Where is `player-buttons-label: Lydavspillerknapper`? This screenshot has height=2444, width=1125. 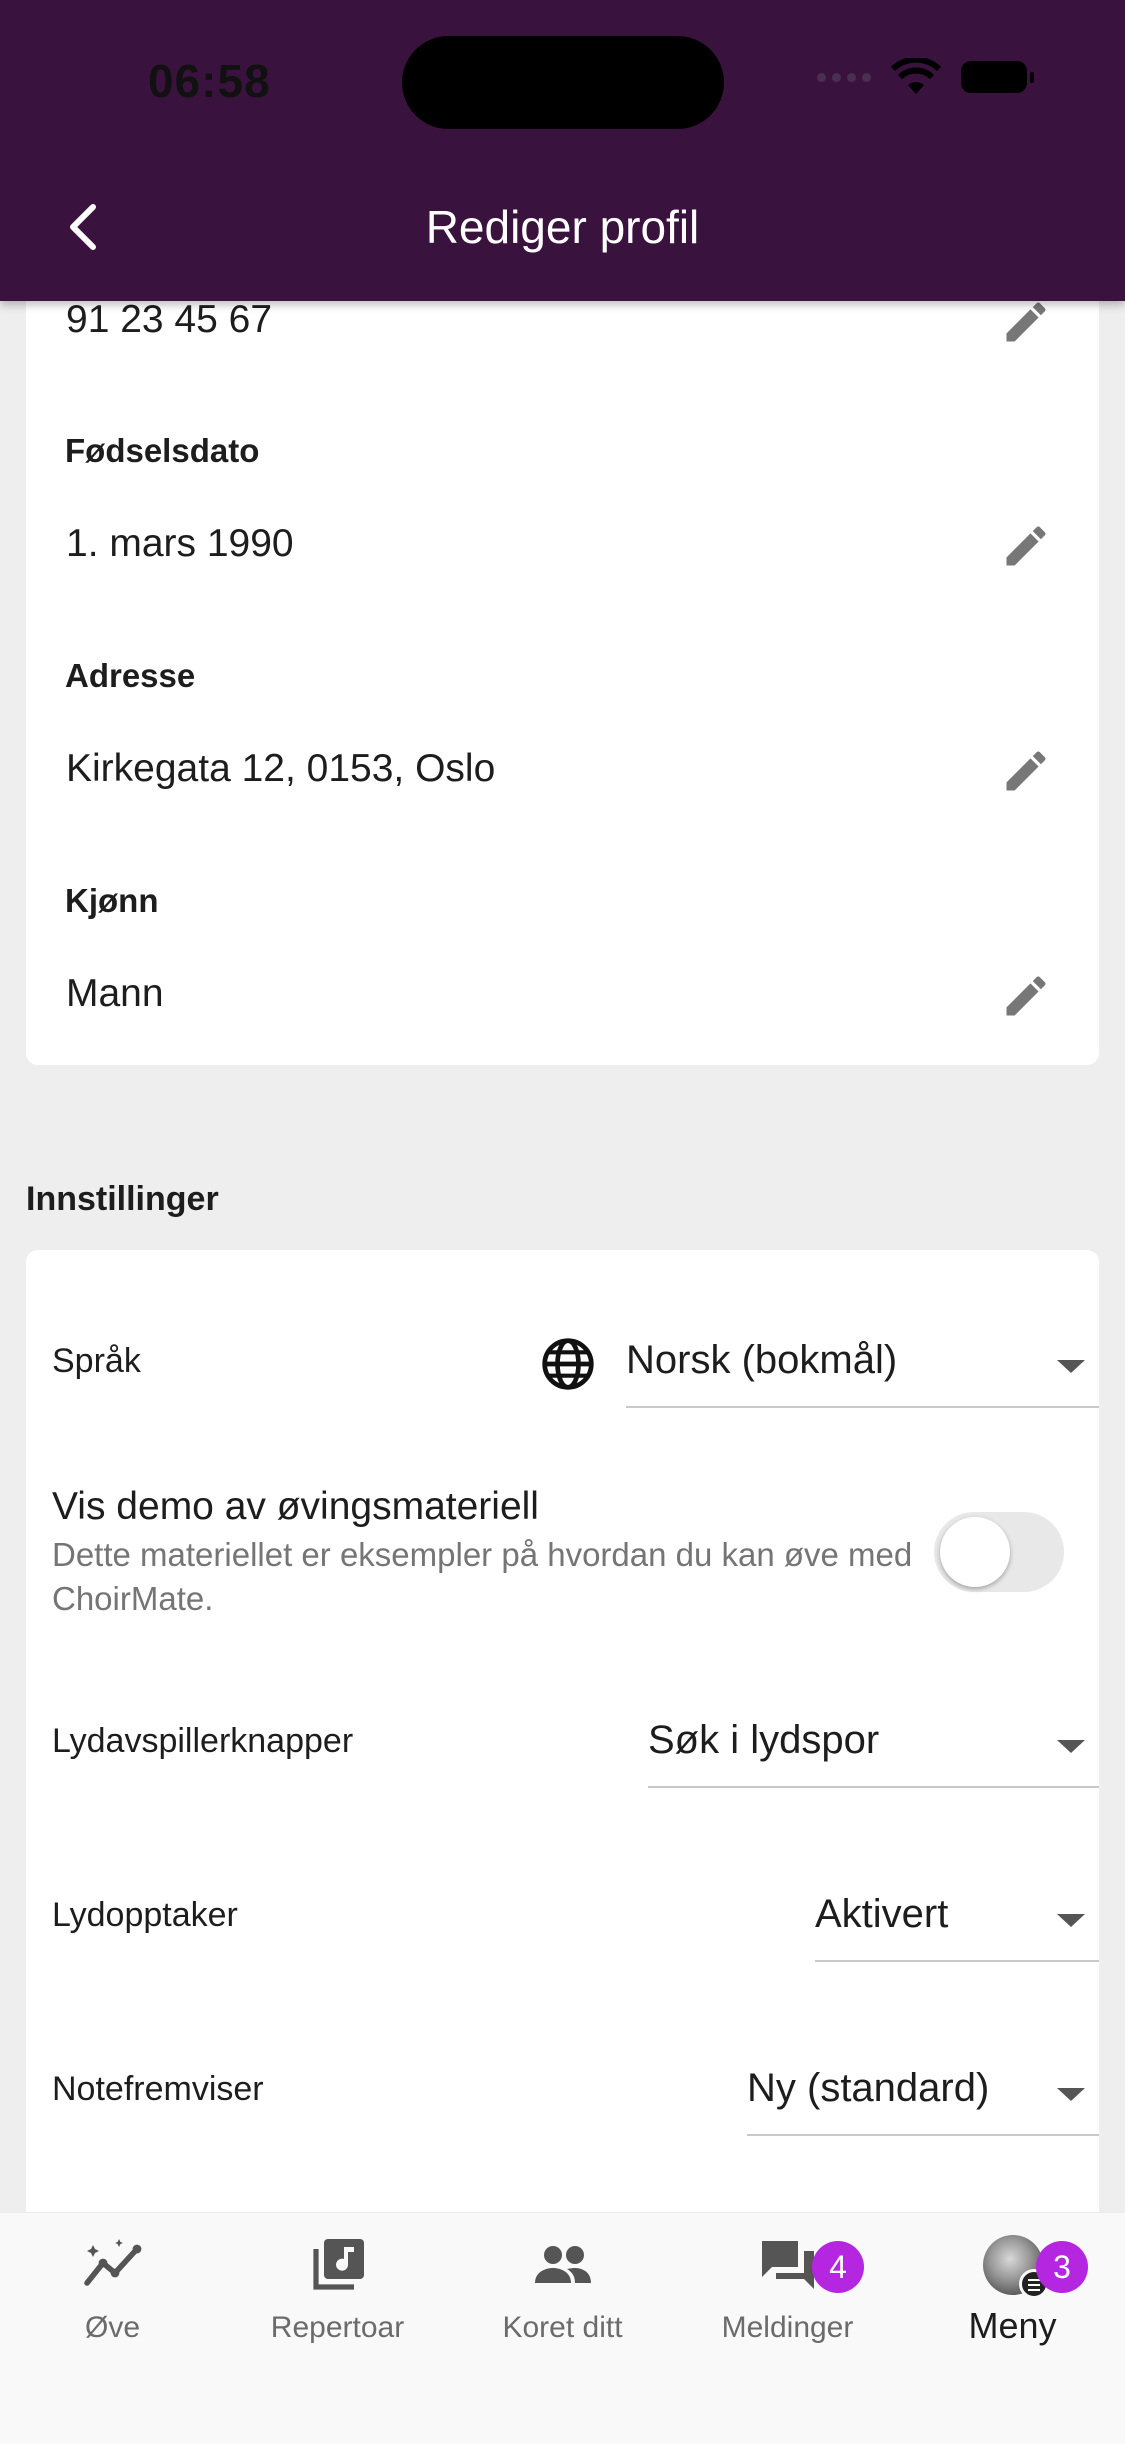 player-buttons-label: Lydavspillerknapper is located at coordinates (203, 1741).